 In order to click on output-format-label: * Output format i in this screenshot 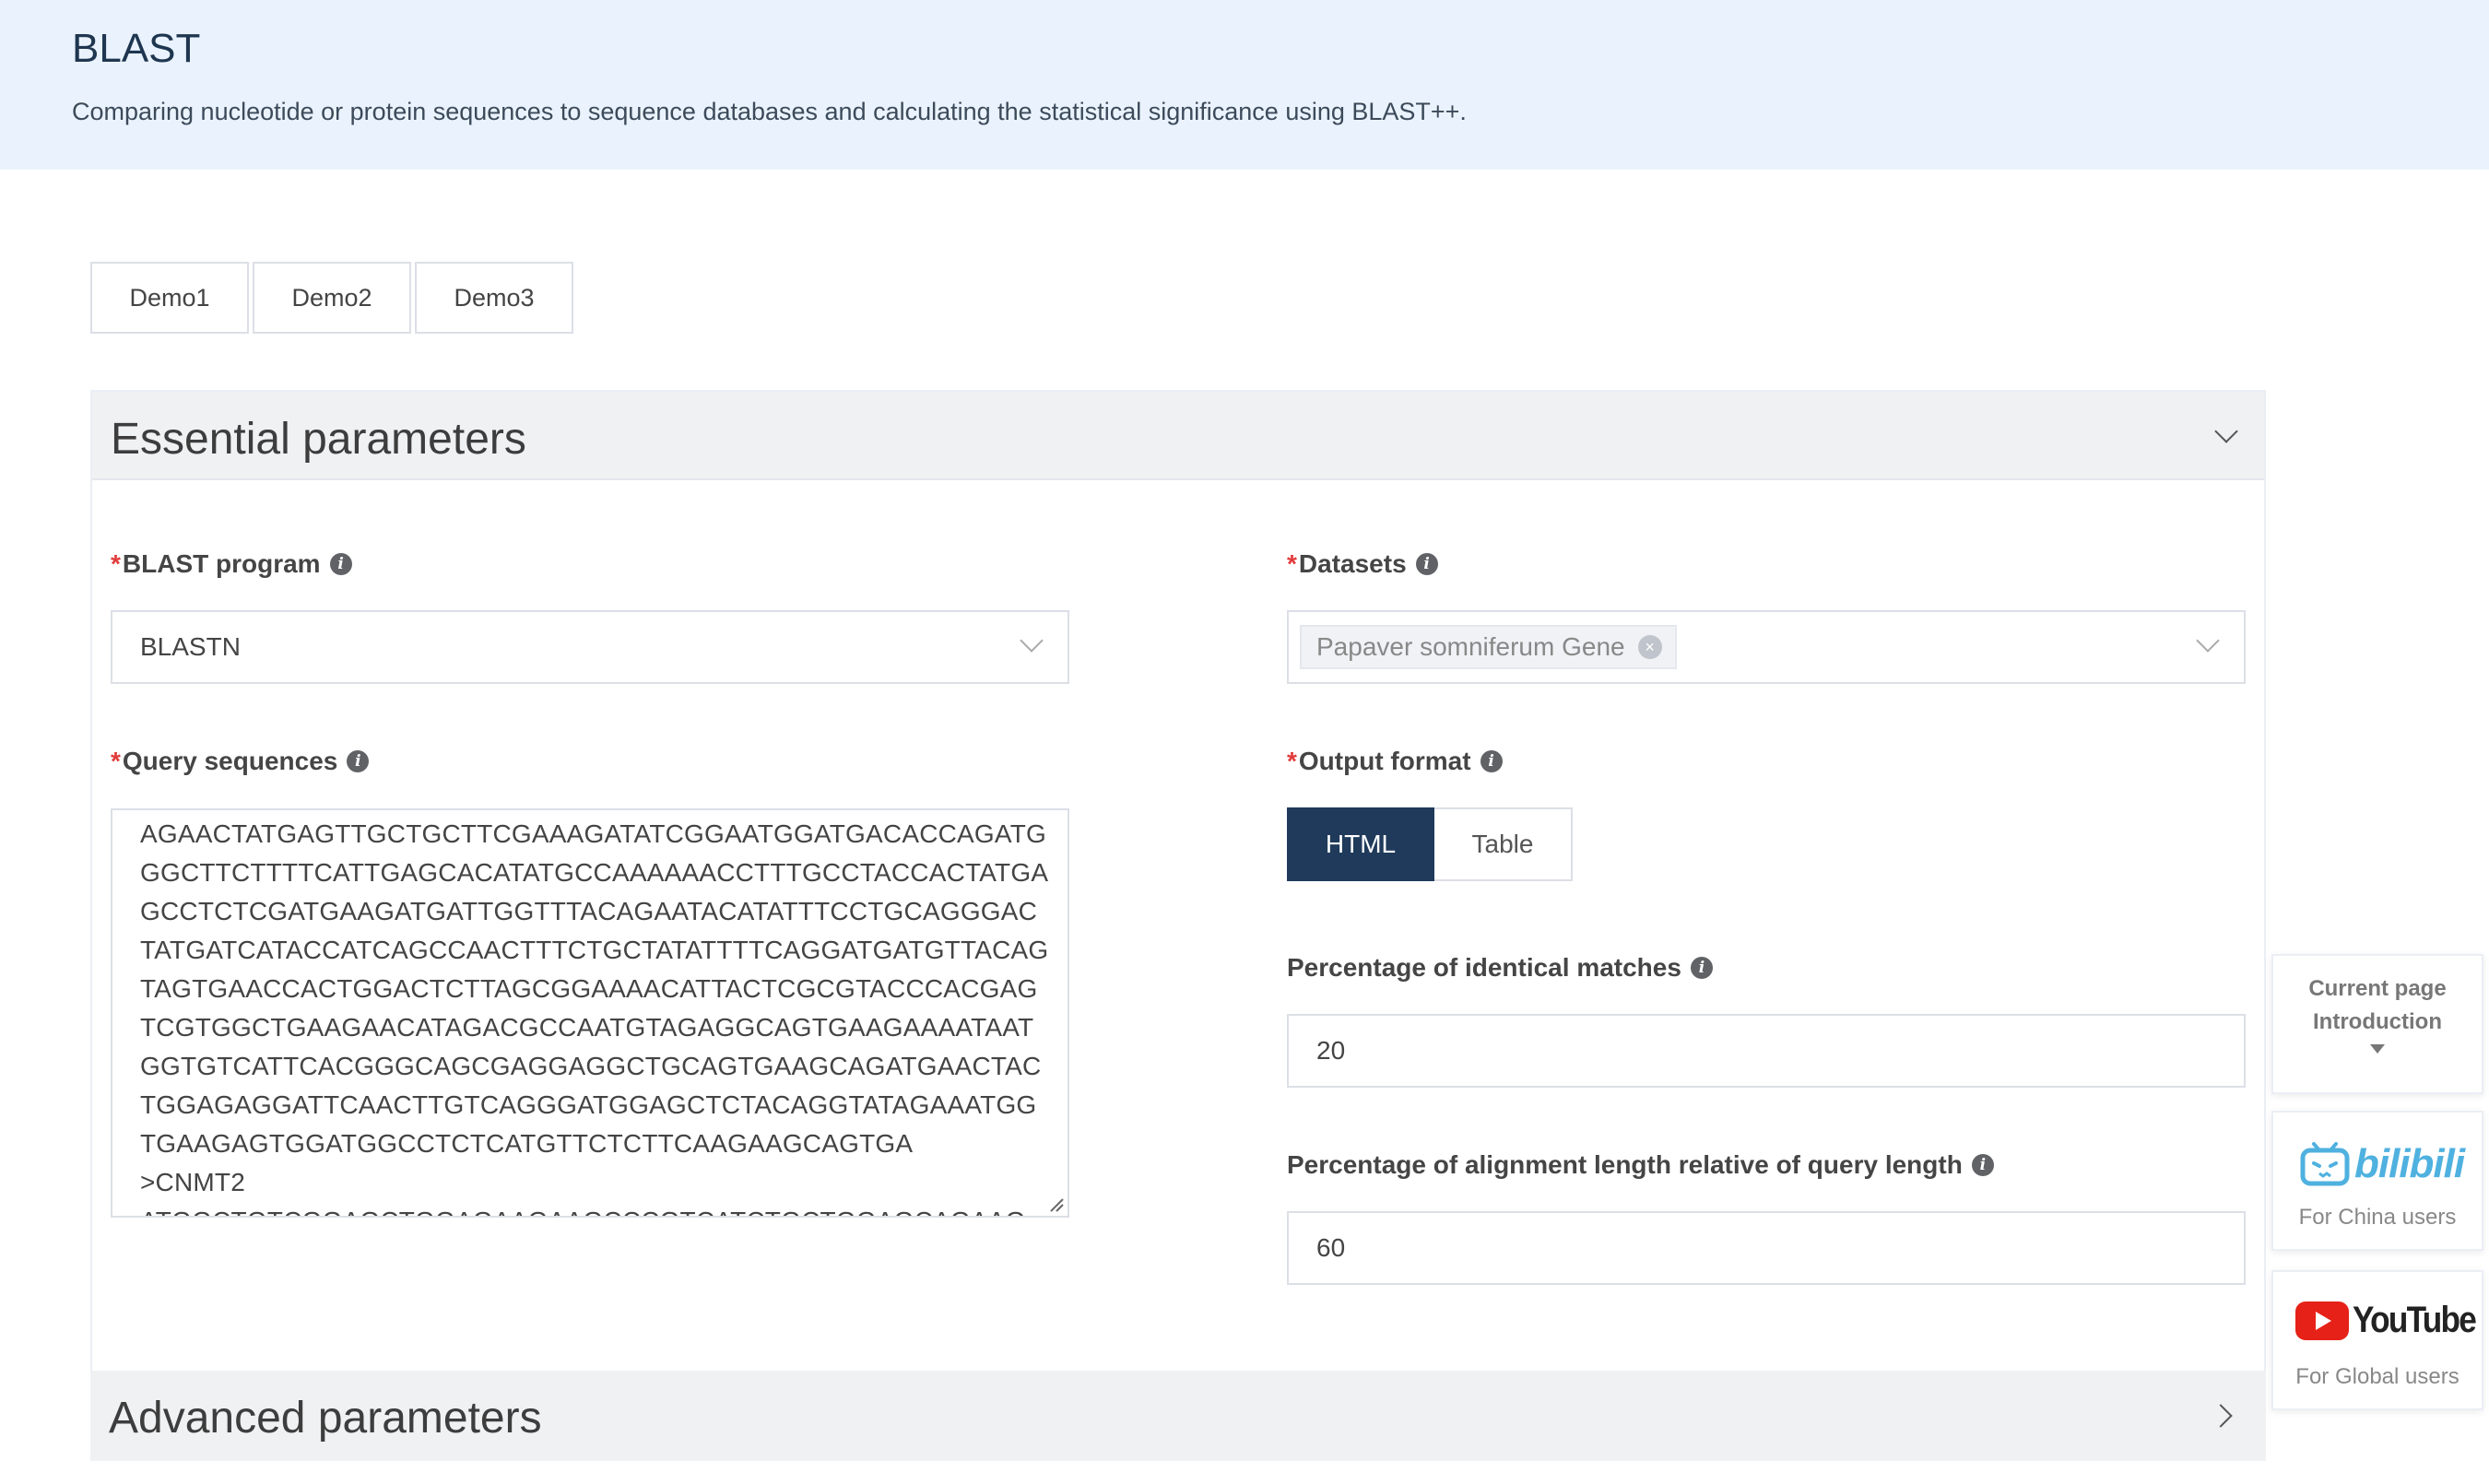, I will do `click(1395, 762)`.